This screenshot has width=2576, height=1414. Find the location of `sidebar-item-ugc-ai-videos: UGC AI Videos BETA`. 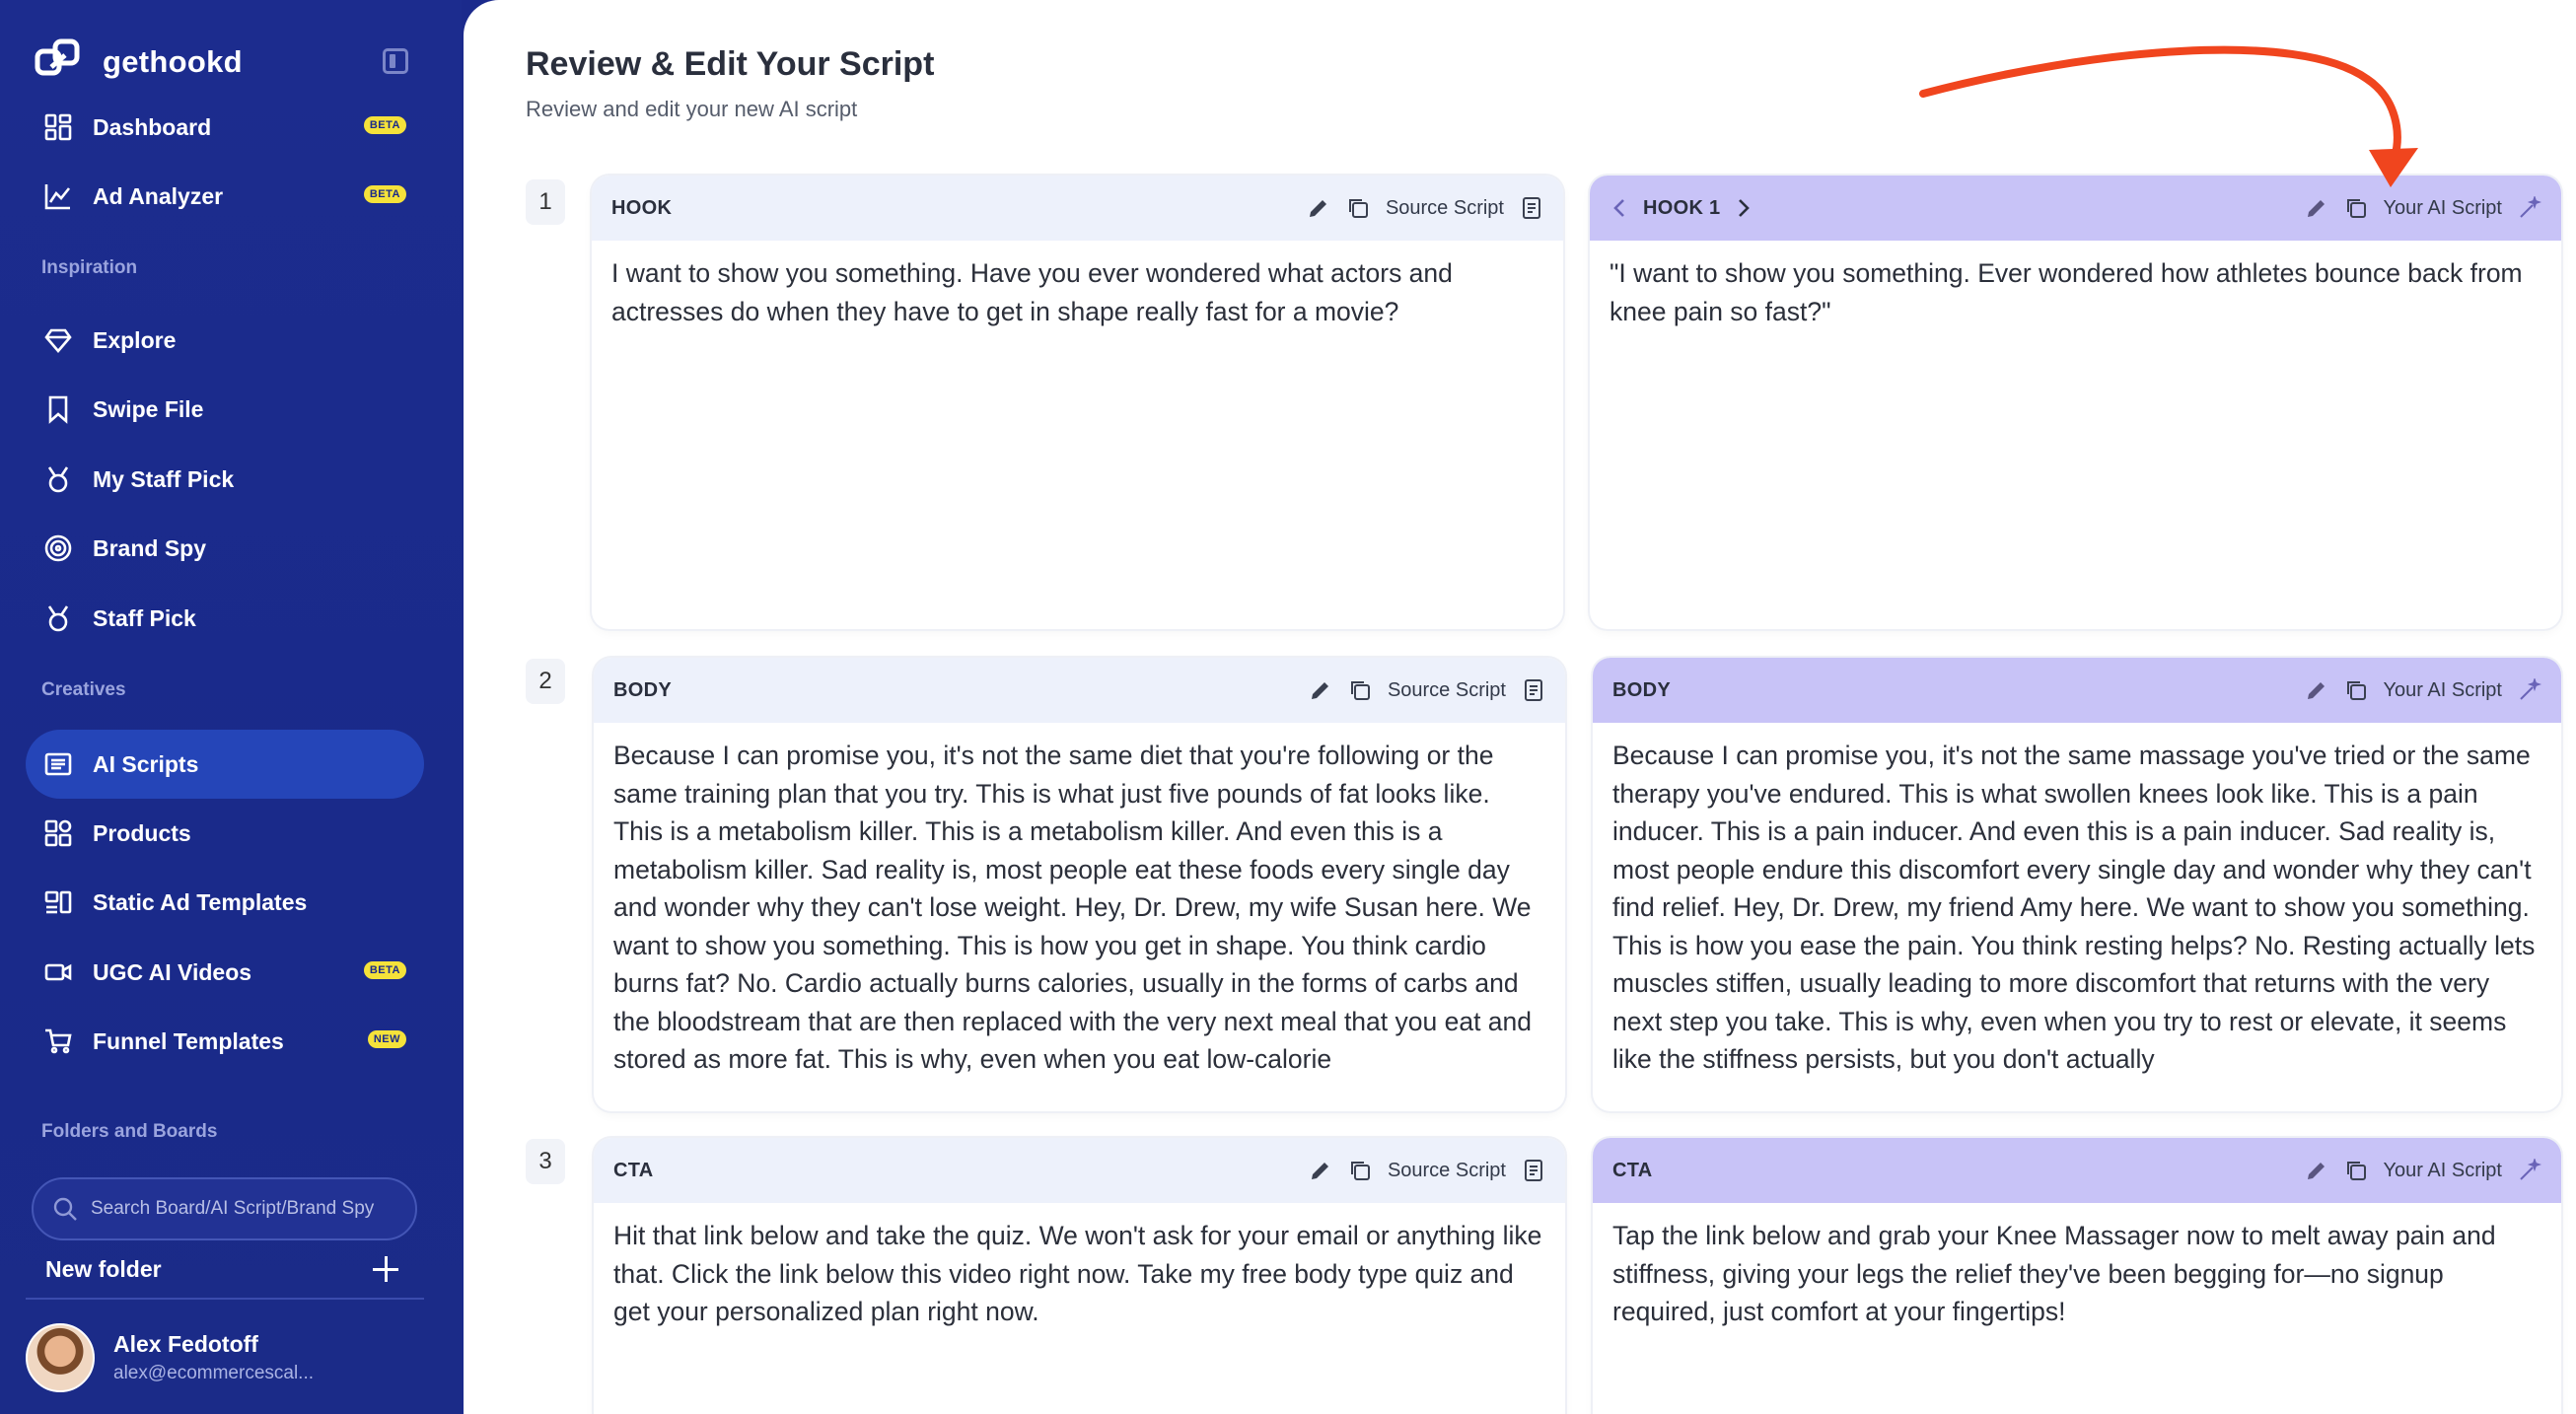

sidebar-item-ugc-ai-videos: UGC AI Videos BETA is located at coordinates (225, 972).